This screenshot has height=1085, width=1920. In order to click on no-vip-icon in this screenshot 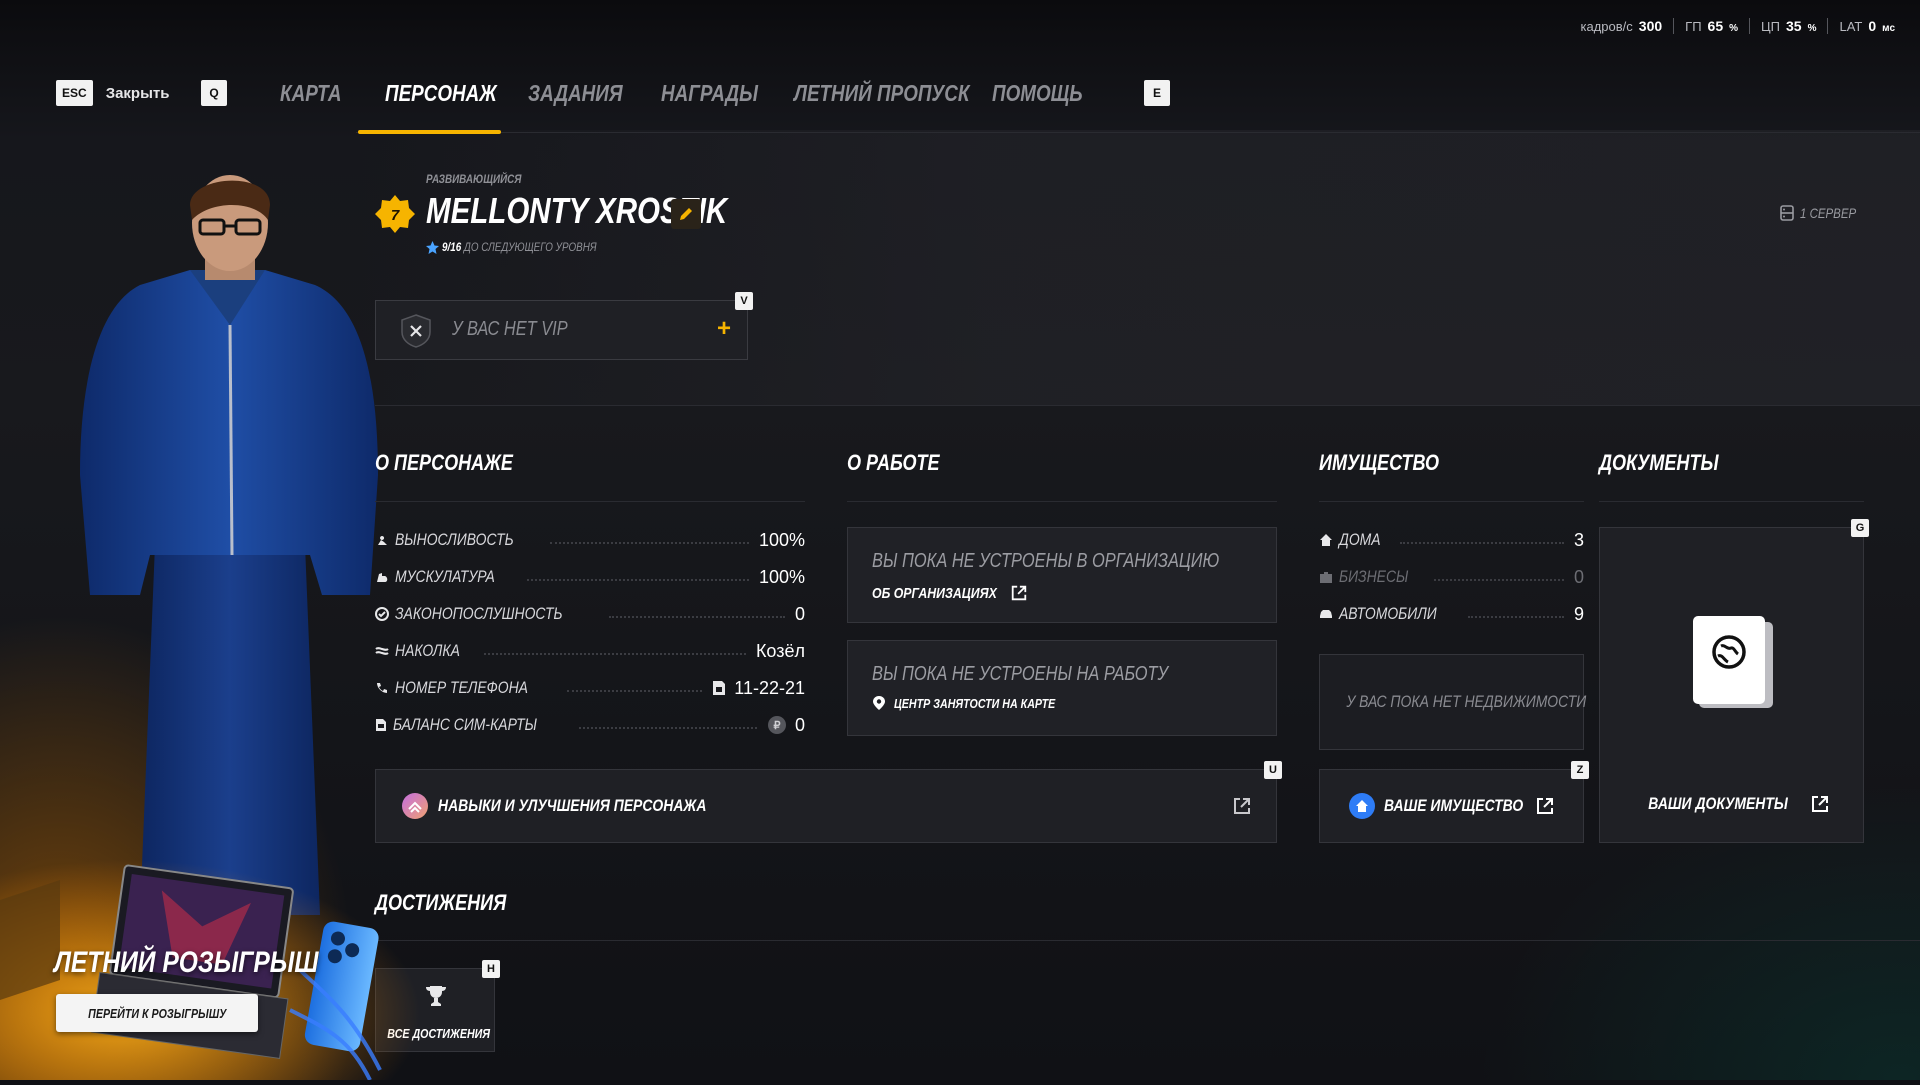, I will do `click(416, 331)`.